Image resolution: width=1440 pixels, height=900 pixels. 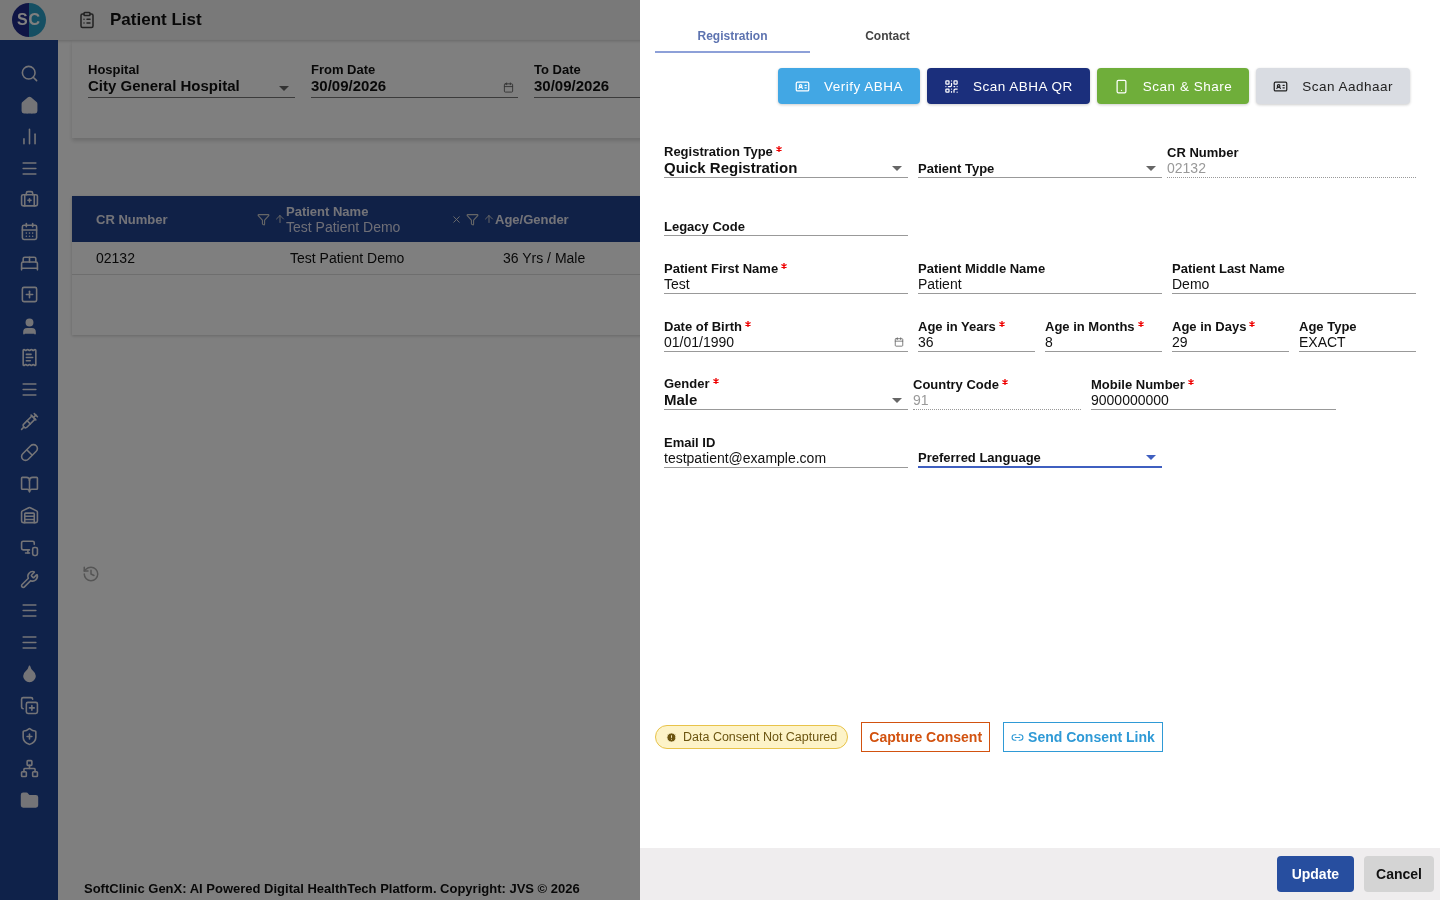 I want to click on input-field: Country Code 91, so click(x=997, y=393).